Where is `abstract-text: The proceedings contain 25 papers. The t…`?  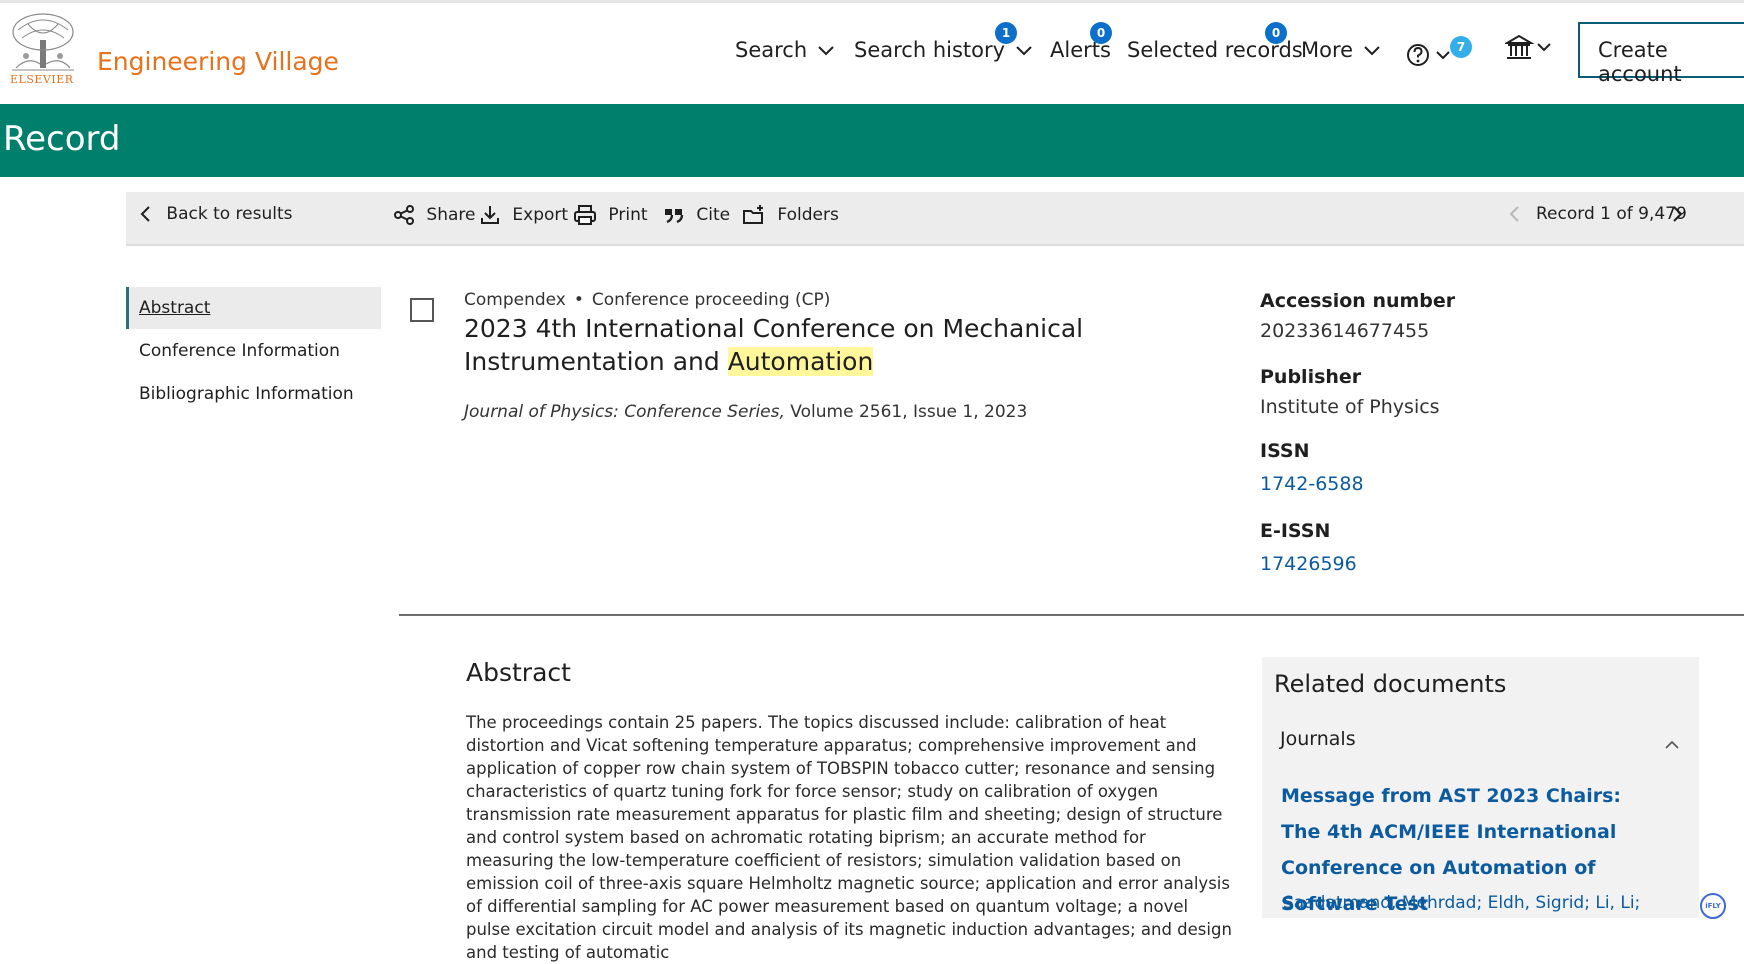
abstract-text: The proceedings contain 25 papers. The t… is located at coordinates (849, 837).